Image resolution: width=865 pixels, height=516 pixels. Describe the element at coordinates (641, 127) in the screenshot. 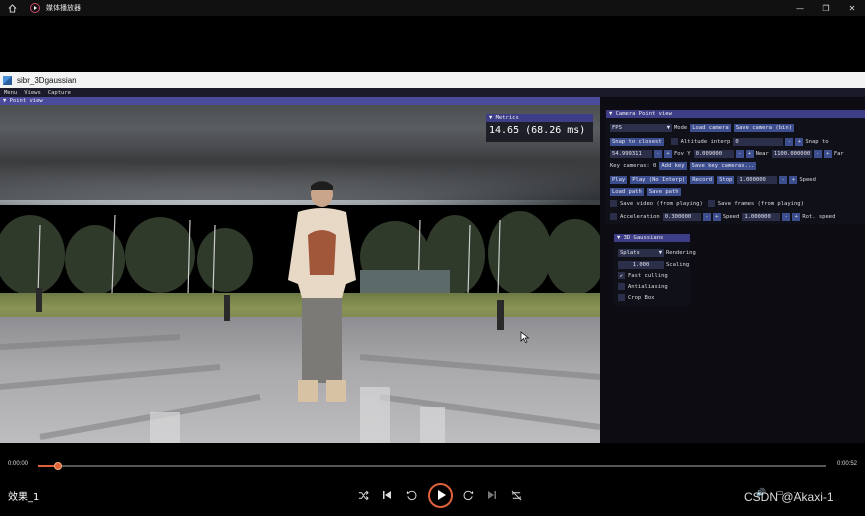

I see `camera-mode-select: FPS ▼` at that location.